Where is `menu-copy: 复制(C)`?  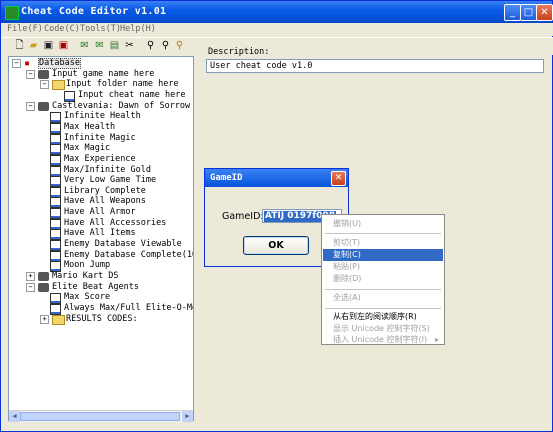 menu-copy: 复制(C) is located at coordinates (383, 255).